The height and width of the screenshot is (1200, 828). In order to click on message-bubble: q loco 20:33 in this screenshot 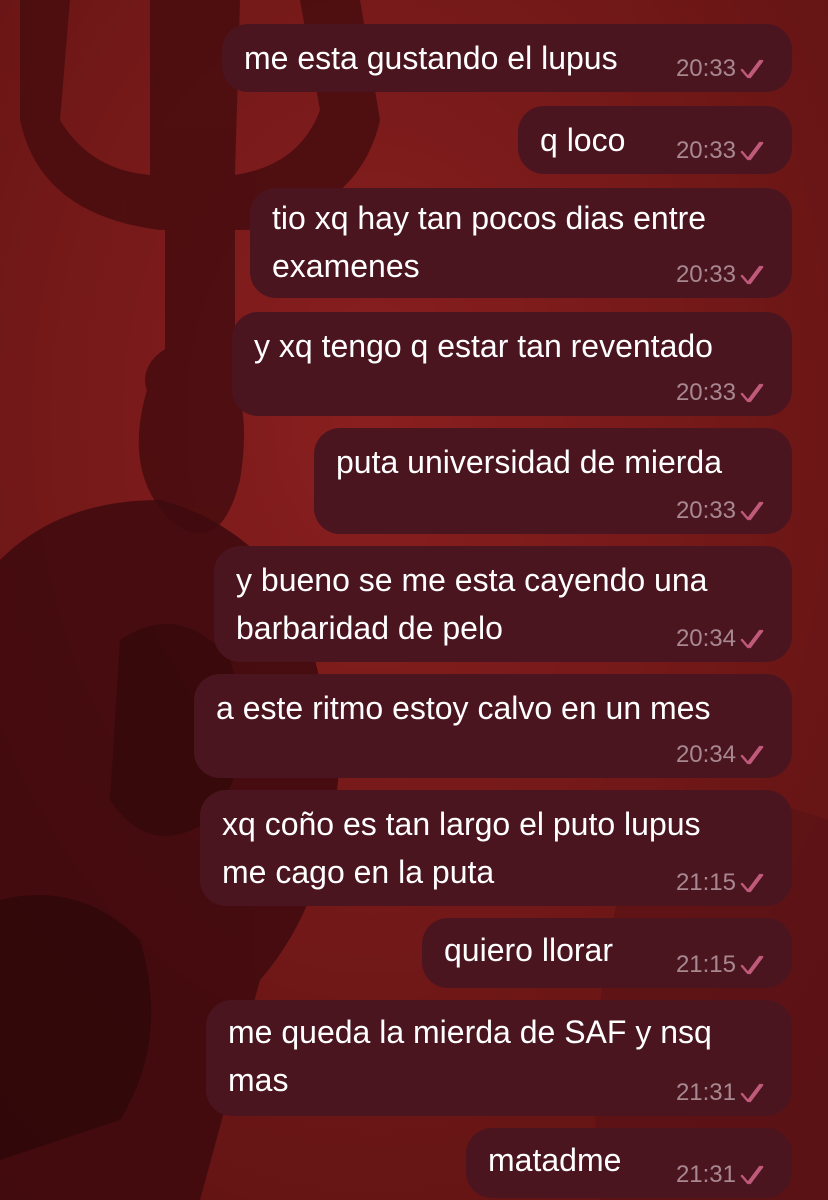, I will do `click(655, 140)`.